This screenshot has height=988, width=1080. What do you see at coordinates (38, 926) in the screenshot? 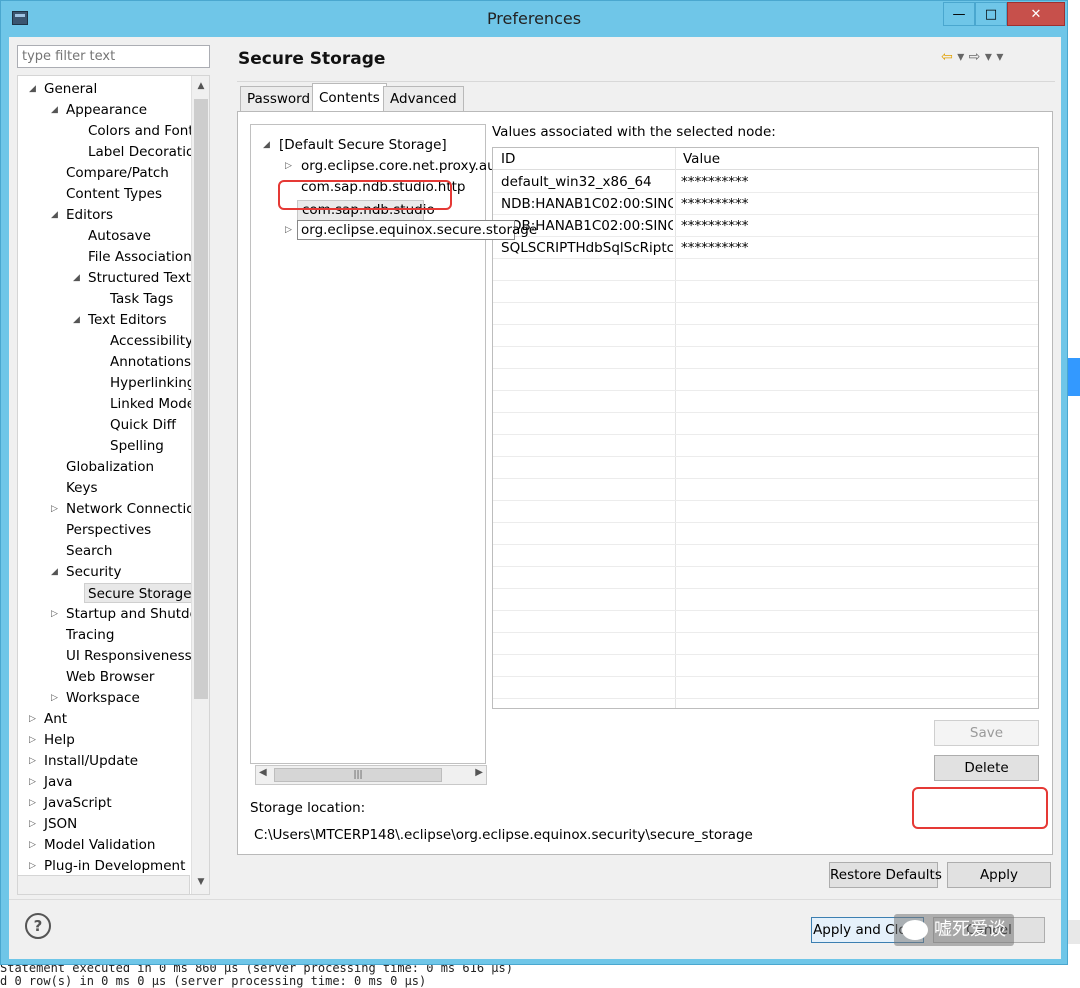
I see `help-icon: ?` at bounding box center [38, 926].